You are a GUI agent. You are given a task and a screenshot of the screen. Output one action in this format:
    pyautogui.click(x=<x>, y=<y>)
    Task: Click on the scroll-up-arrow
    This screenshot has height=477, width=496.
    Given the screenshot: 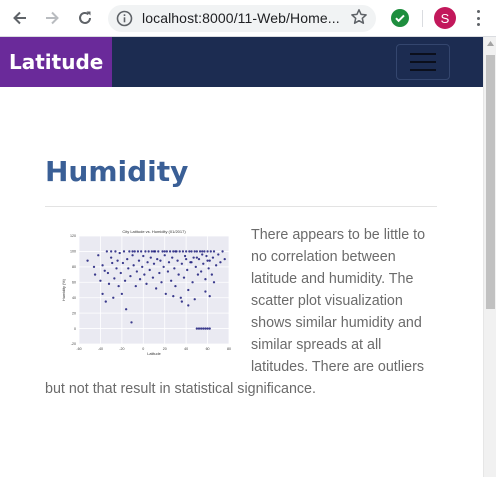 What is the action you would take?
    pyautogui.click(x=490, y=45)
    